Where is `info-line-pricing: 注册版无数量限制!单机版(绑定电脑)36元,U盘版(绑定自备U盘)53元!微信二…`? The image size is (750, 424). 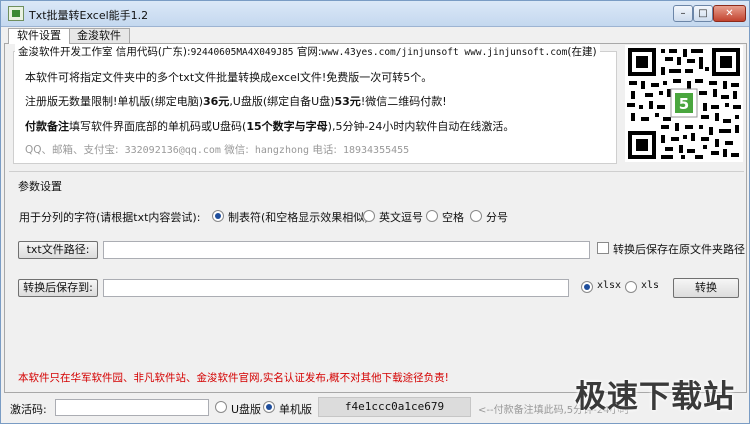
info-line-pricing: 注册版无数量限制!单机版(绑定电脑)36元,U盘版(绑定自备U盘)53元!微信二… is located at coordinates (236, 101).